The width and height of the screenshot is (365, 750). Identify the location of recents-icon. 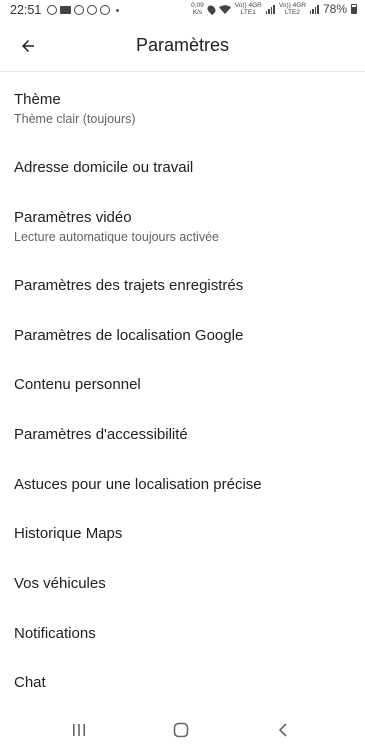
(79, 730).